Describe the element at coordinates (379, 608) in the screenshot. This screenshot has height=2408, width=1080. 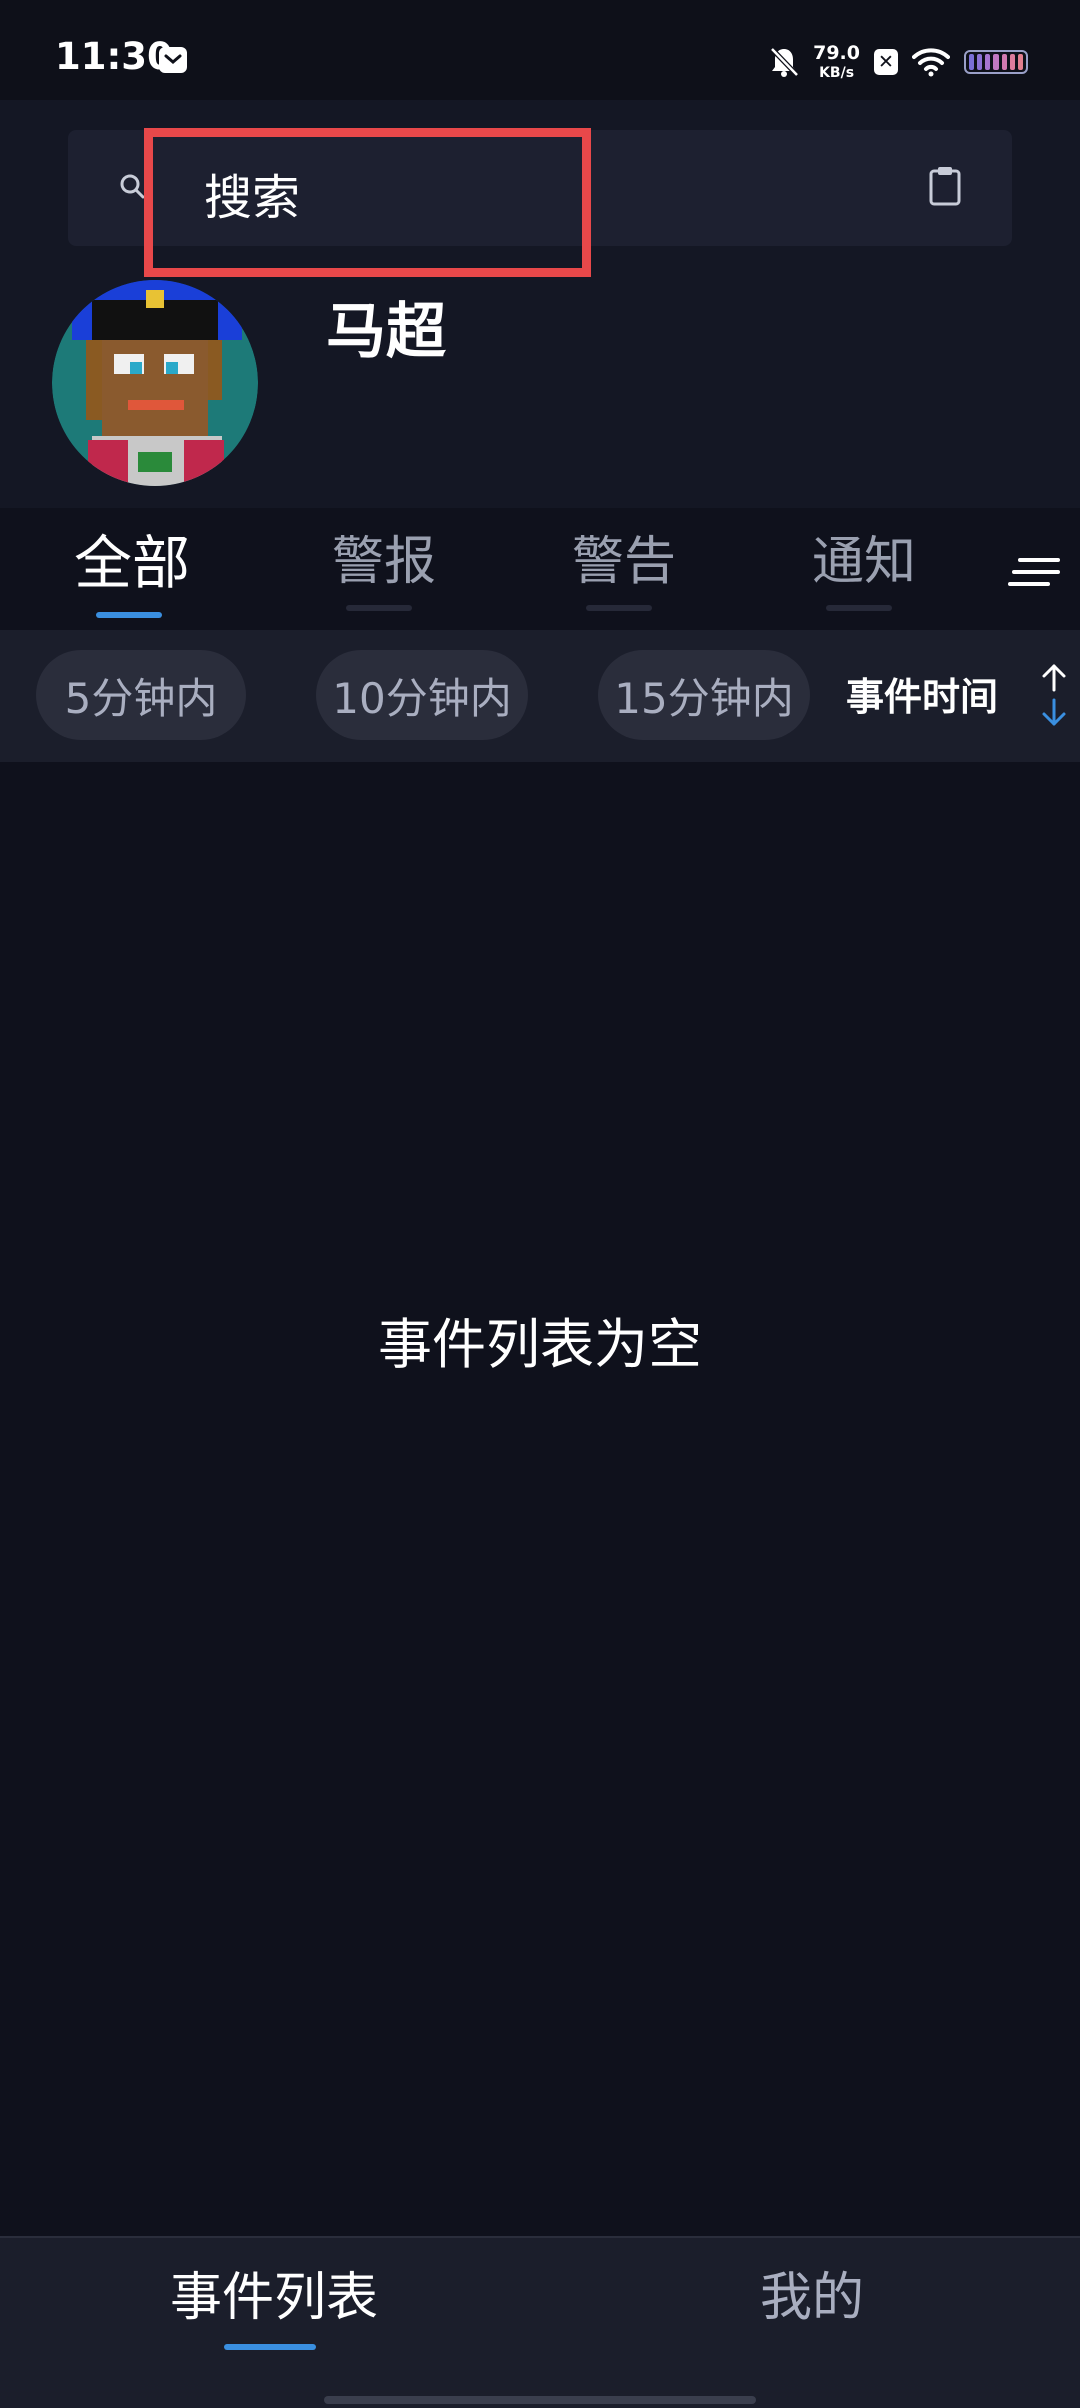
I see `tab-alarm-underline` at that location.